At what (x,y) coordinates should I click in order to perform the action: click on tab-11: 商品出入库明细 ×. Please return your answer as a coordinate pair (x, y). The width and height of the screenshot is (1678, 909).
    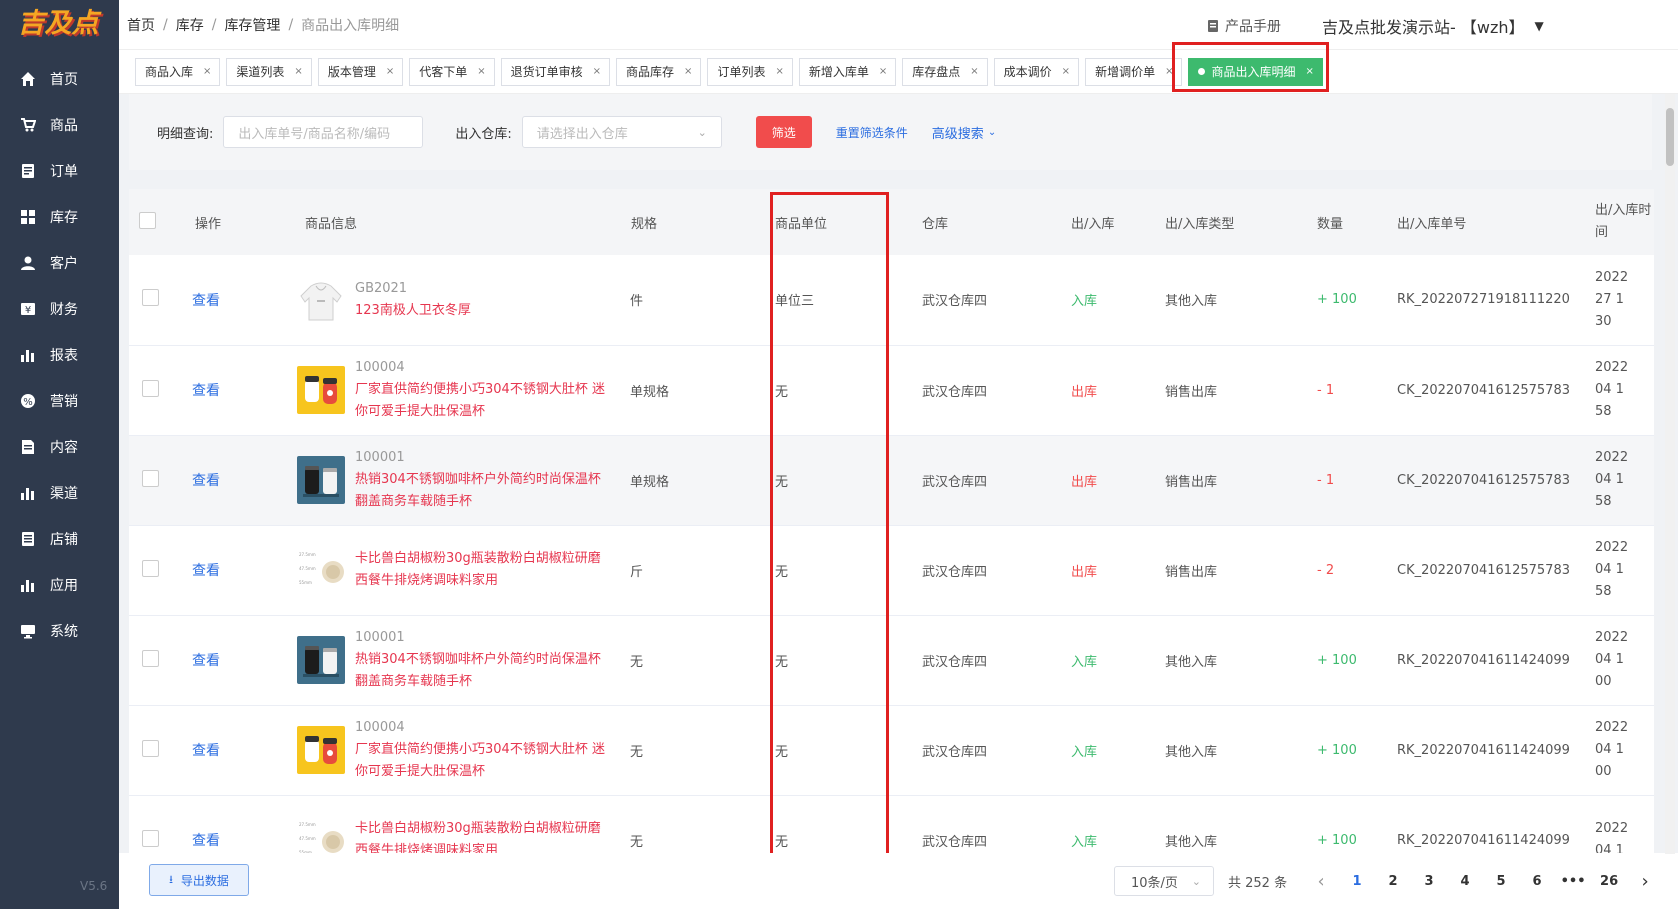
    Looking at the image, I should click on (1255, 71).